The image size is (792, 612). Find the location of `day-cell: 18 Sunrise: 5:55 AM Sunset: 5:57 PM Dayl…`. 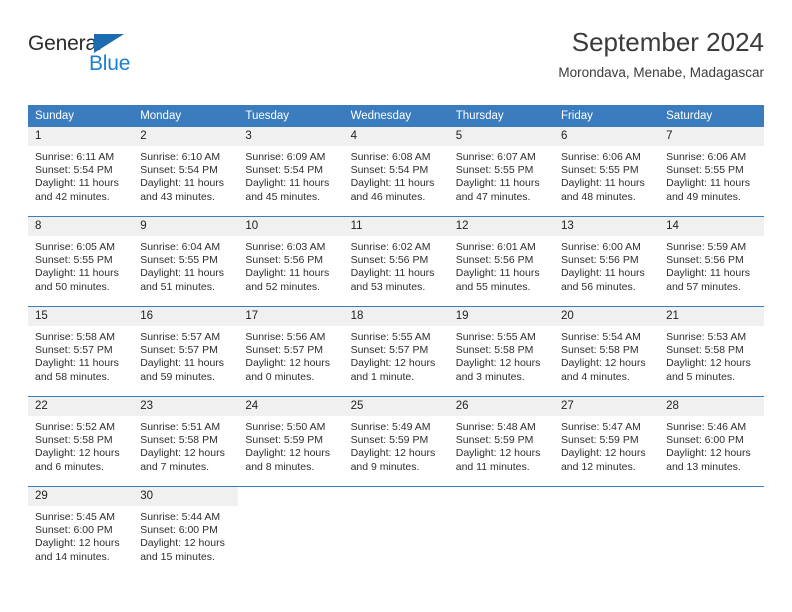

day-cell: 18 Sunrise: 5:55 AM Sunset: 5:57 PM Dayl… is located at coordinates (396, 351).